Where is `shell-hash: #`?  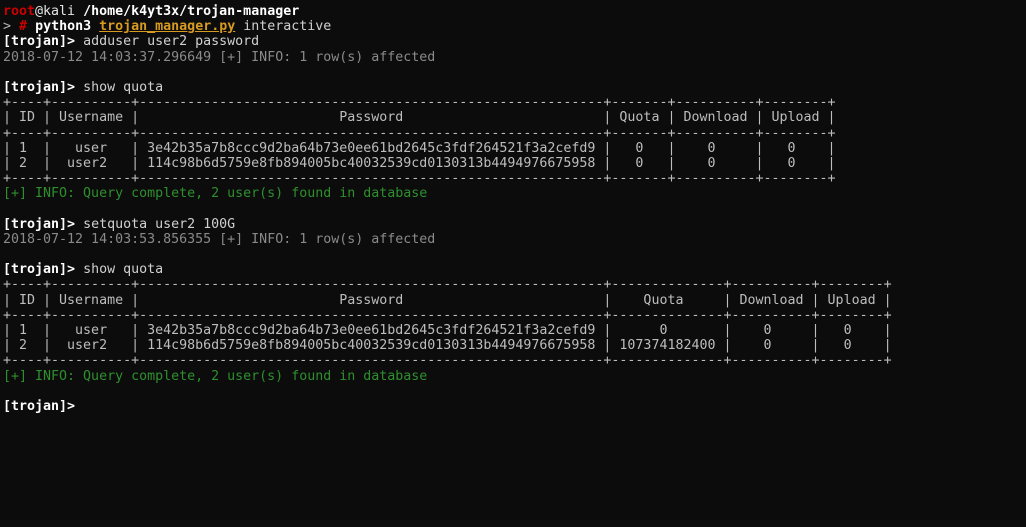
shell-hash: # is located at coordinates (23, 27).